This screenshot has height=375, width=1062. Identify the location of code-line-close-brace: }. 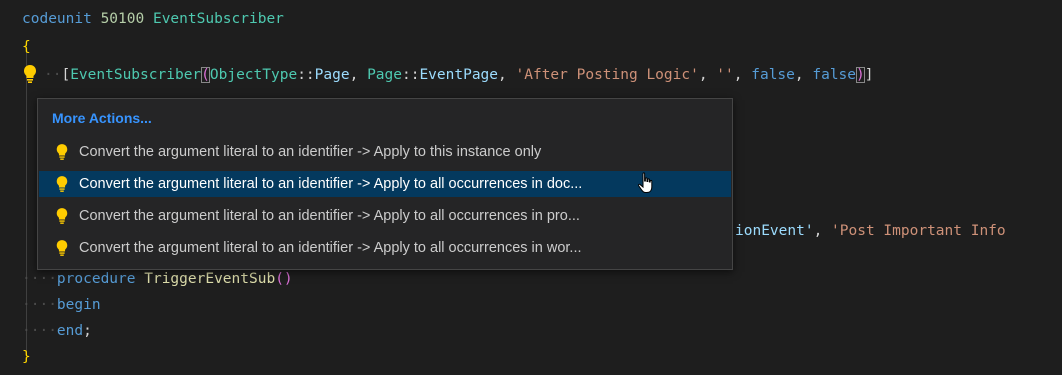
(26, 357).